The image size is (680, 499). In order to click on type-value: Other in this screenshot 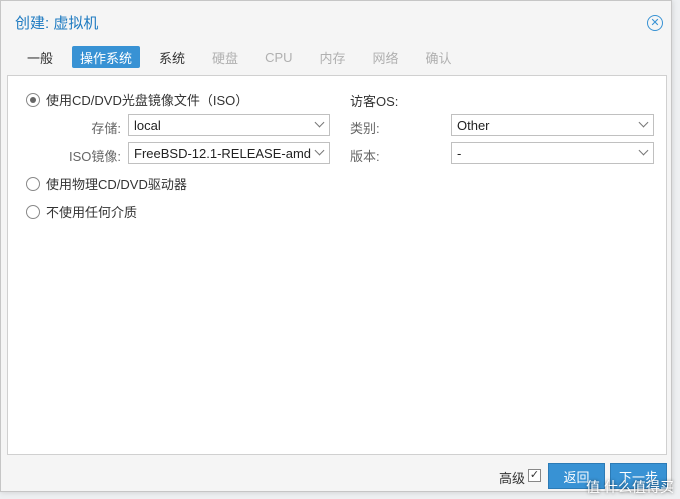, I will do `click(473, 125)`.